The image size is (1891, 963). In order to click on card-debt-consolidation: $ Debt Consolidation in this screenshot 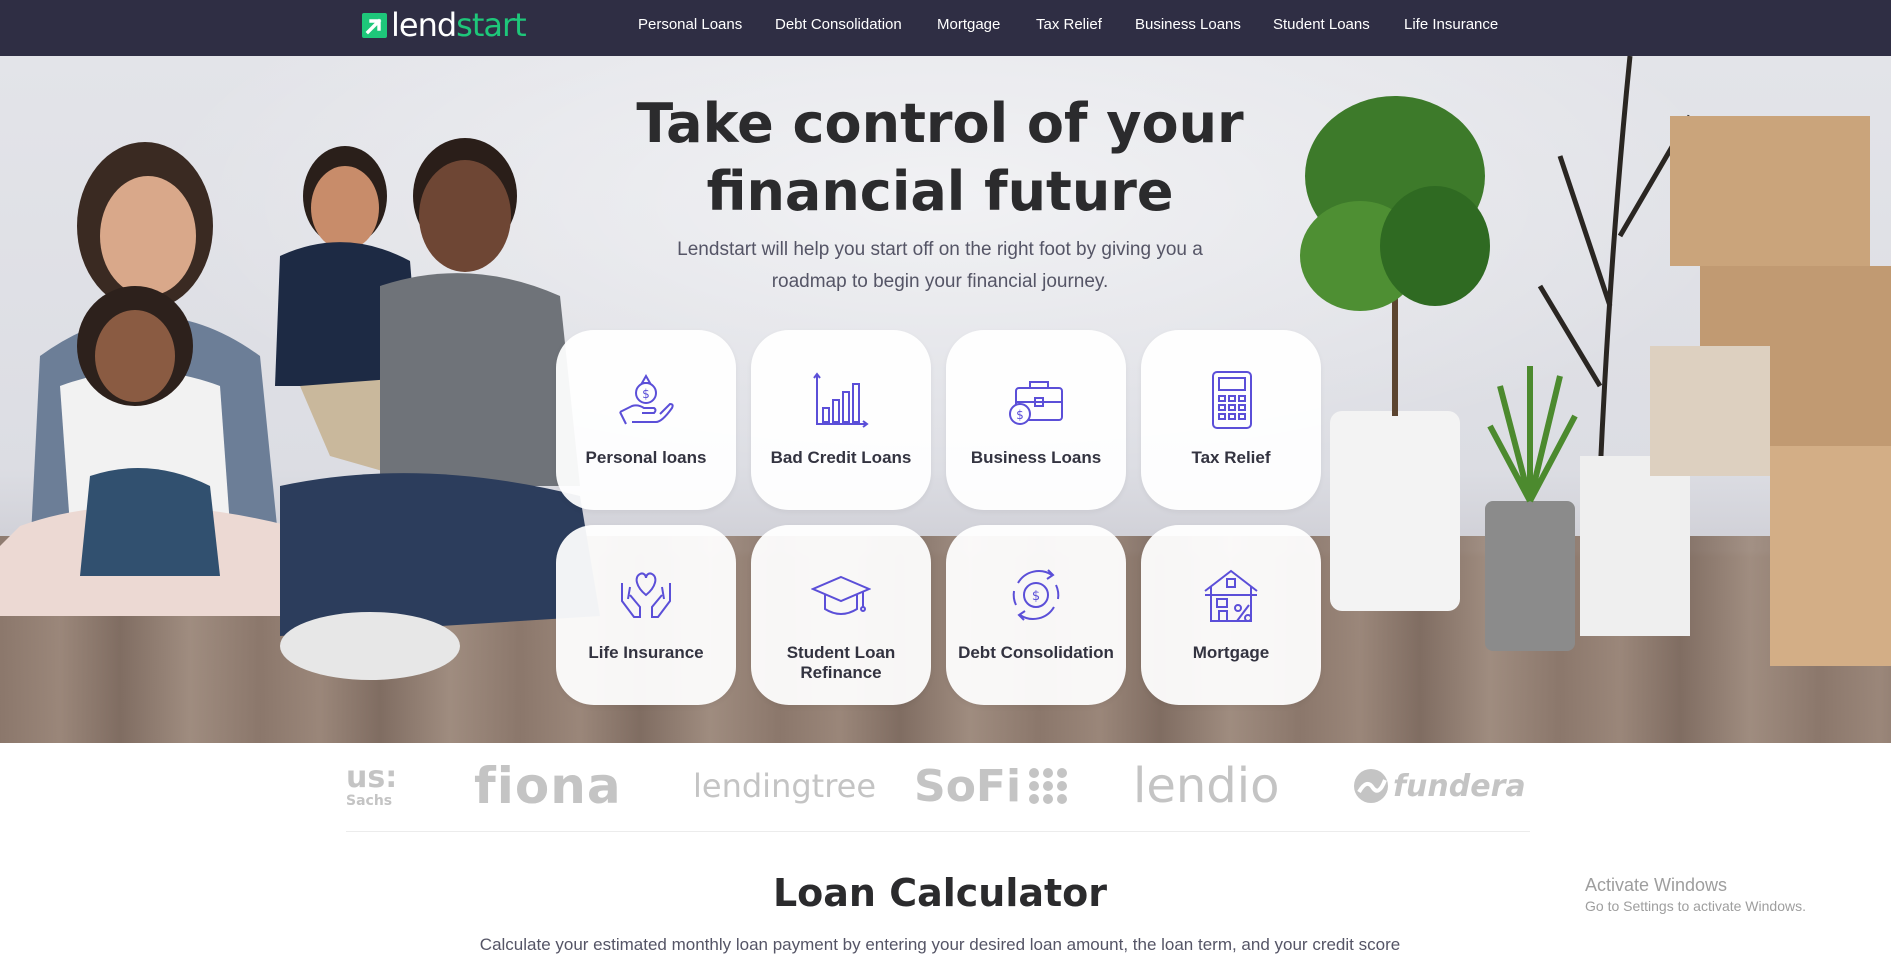, I will do `click(1036, 615)`.